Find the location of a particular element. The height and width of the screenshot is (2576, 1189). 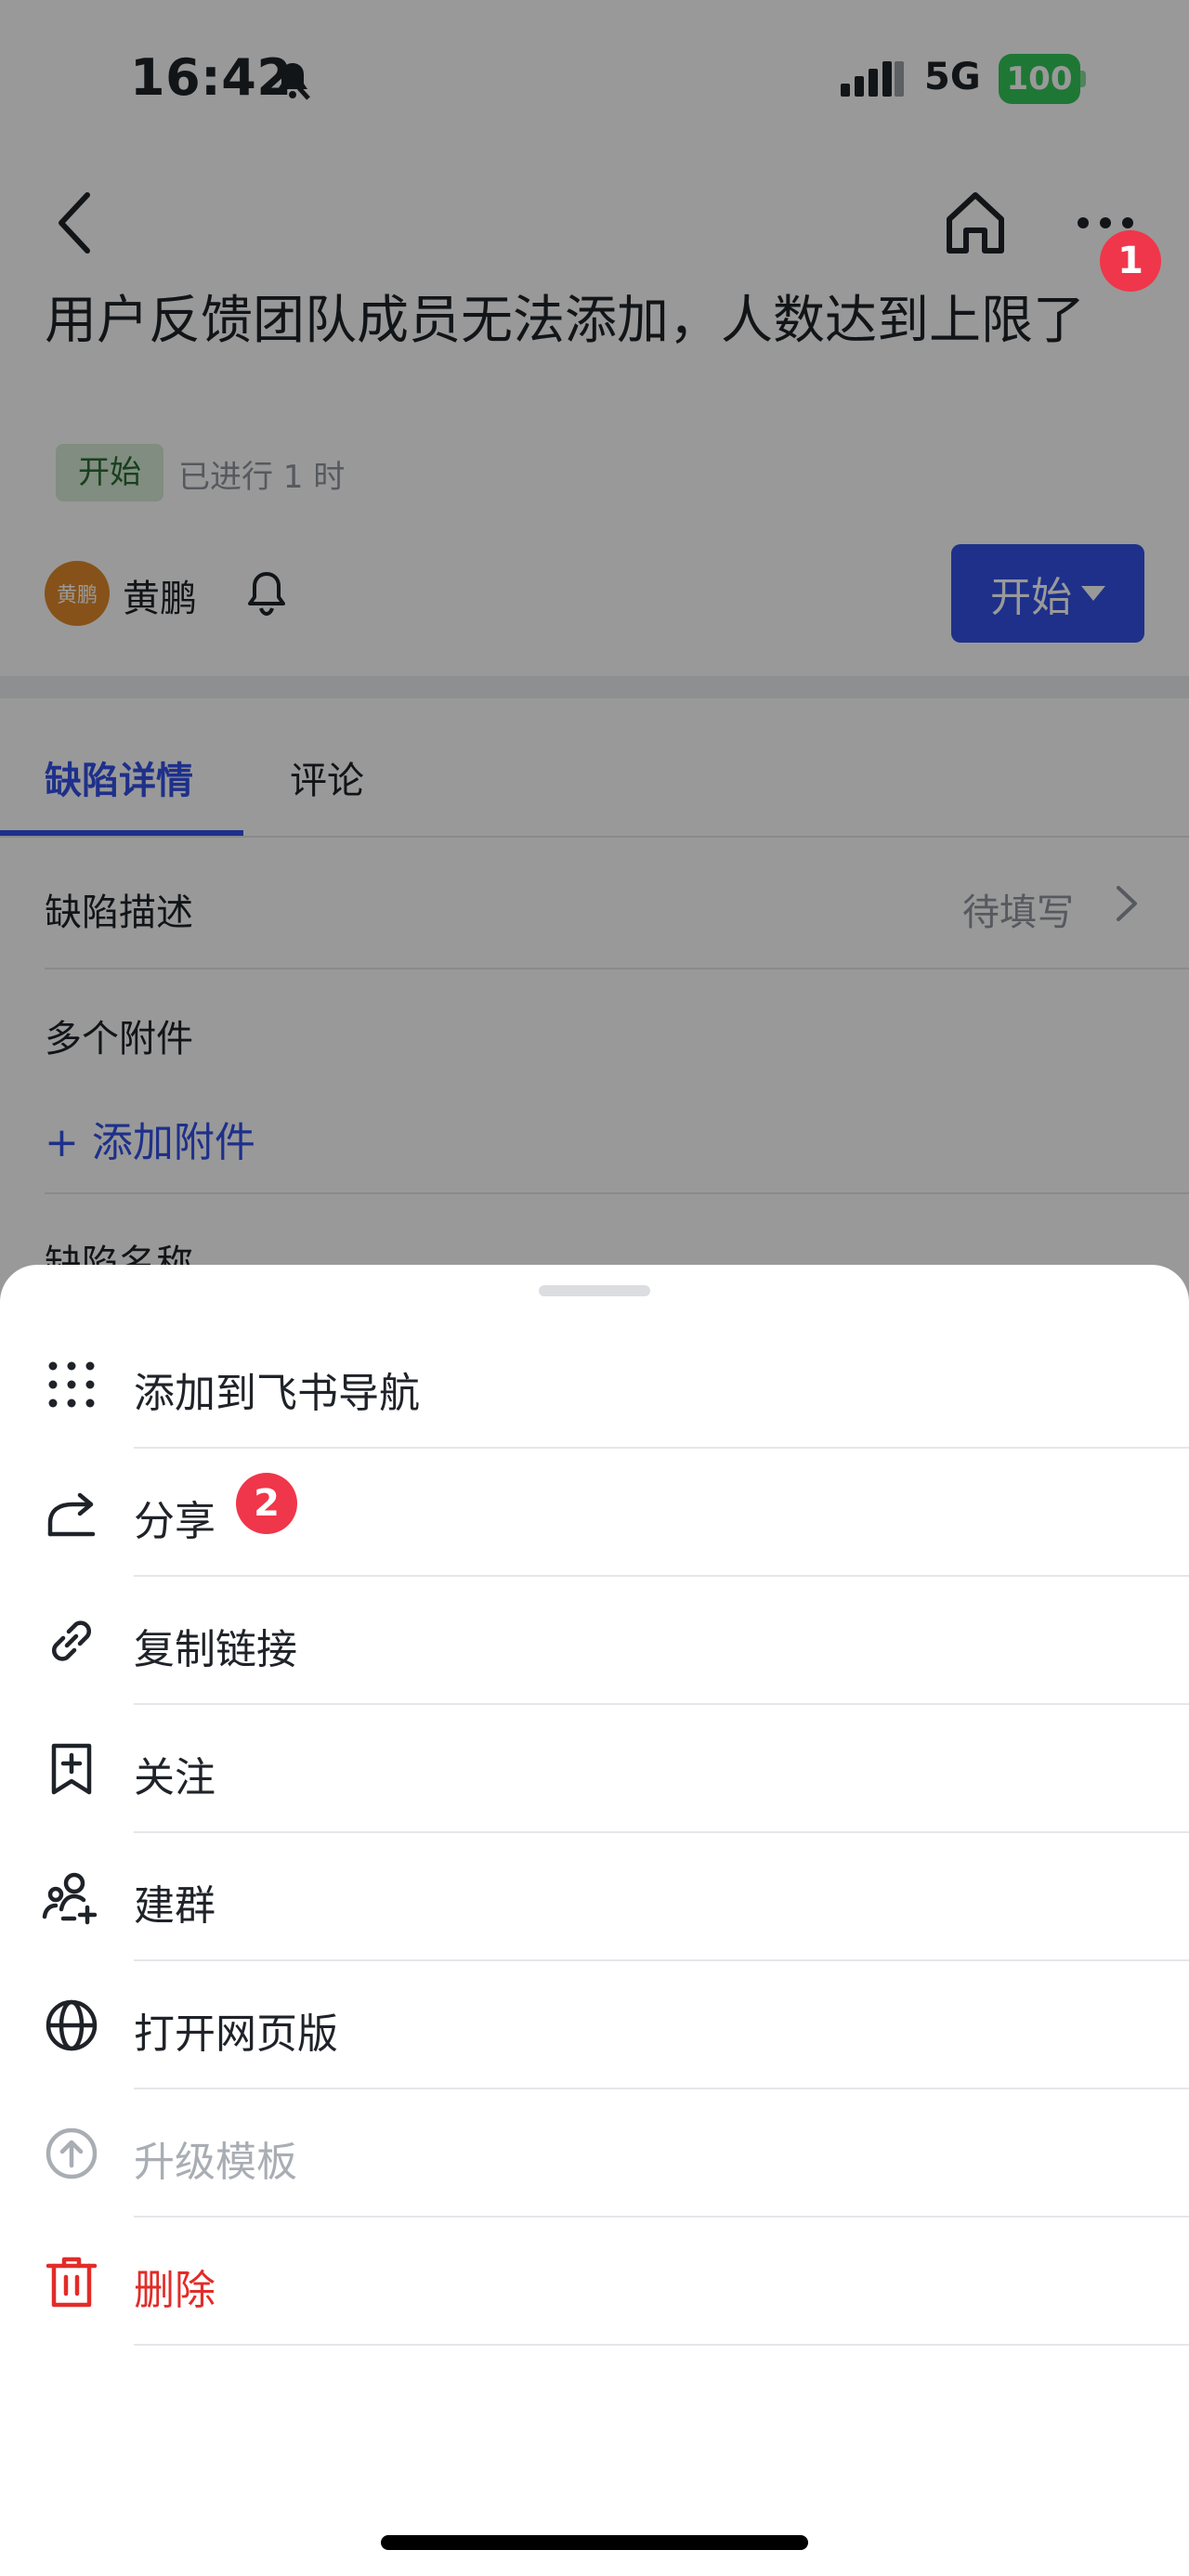

menu-item-copy-link: 复制链接 is located at coordinates (594, 1641).